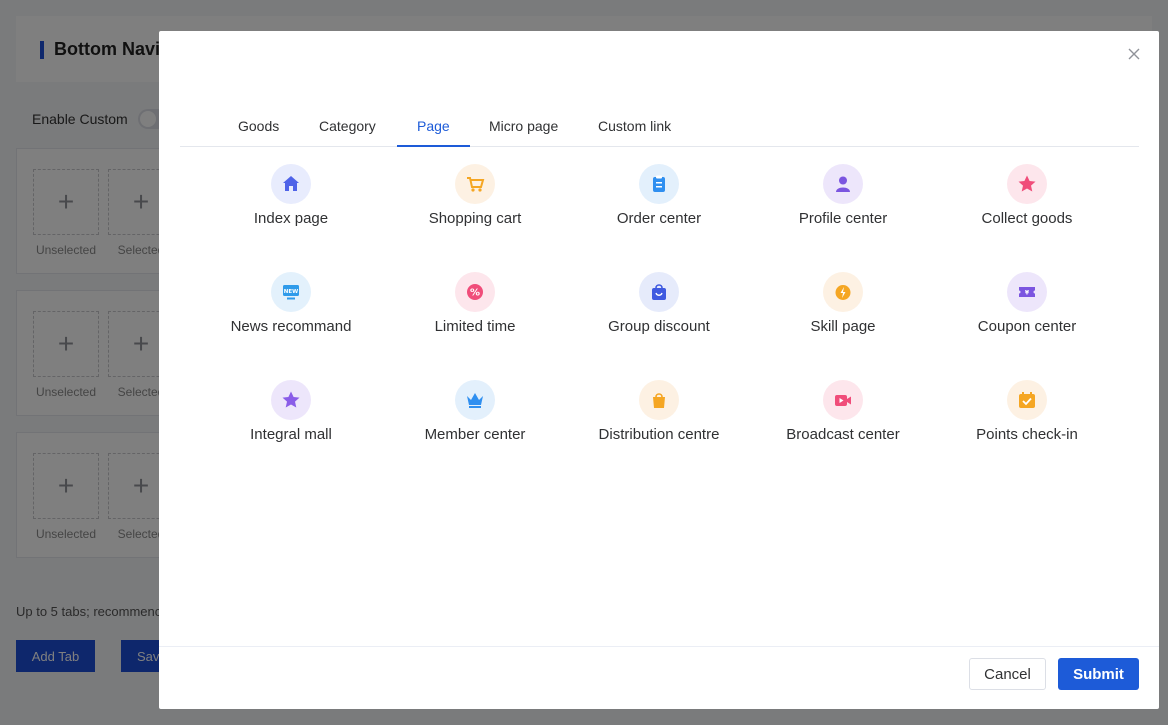 The image size is (1168, 725). Describe the element at coordinates (1027, 434) in the screenshot. I see `page-item-label: Points check-in` at that location.